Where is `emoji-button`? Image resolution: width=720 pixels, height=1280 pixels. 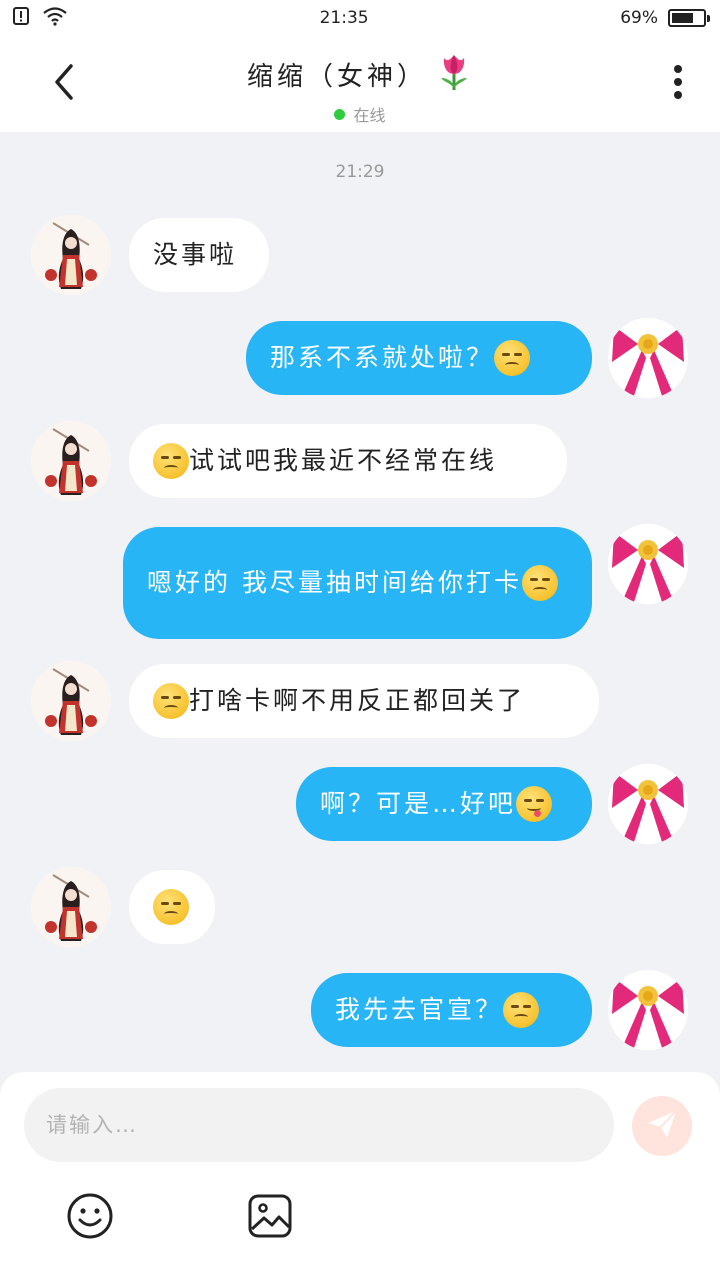 emoji-button is located at coordinates (90, 1218).